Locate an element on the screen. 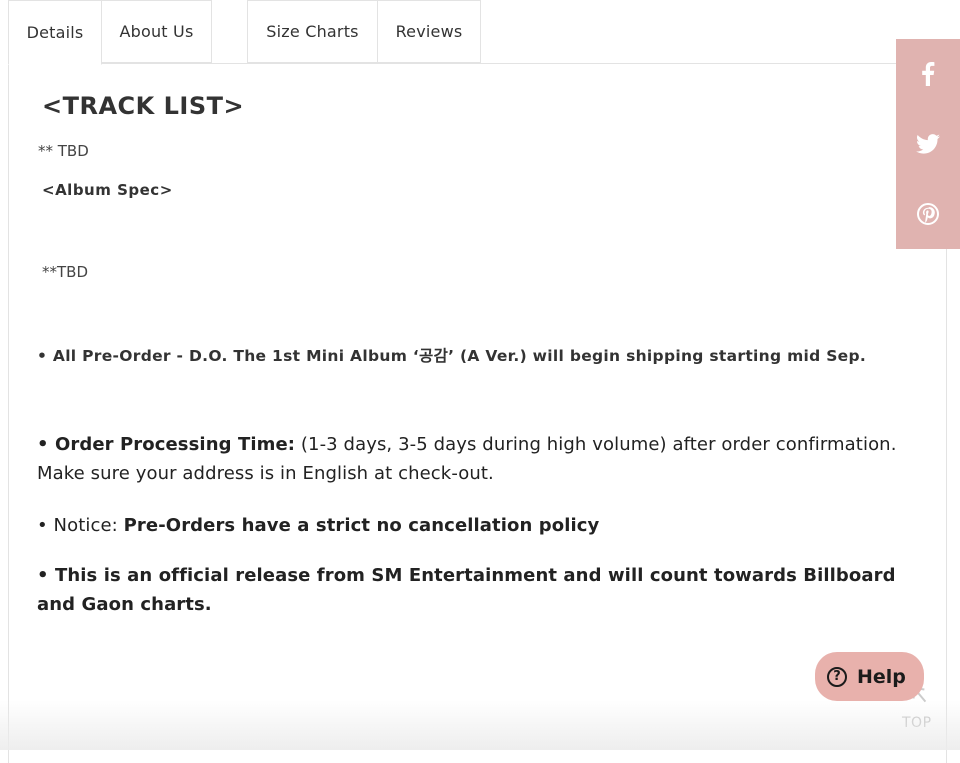  processing-time-label: • Order Processing Time: is located at coordinates (166, 444).